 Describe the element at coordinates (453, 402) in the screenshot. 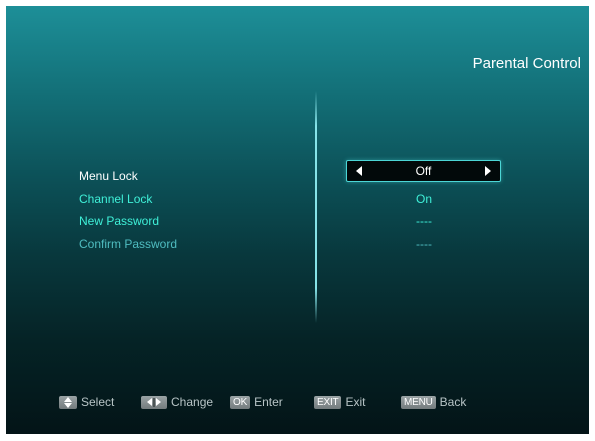

I see `footer-back-label: Back` at that location.